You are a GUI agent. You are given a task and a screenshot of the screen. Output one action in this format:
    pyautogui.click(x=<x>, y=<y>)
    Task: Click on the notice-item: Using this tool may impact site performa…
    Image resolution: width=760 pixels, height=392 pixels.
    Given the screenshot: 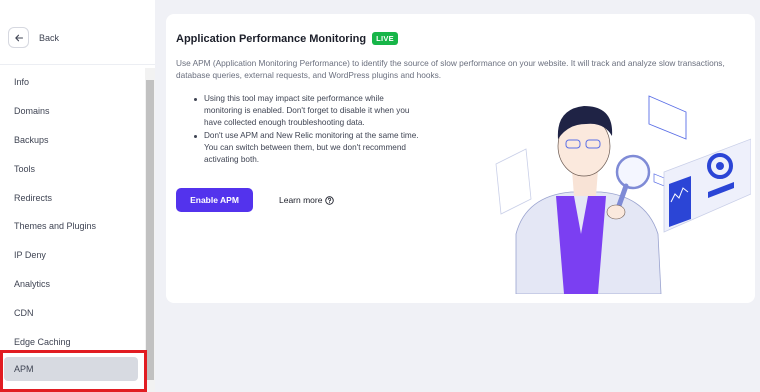 What is the action you would take?
    pyautogui.click(x=307, y=111)
    